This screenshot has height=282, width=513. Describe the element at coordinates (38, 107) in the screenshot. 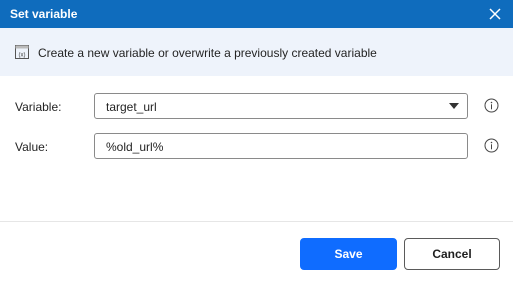

I see `variable-label: Variable:` at that location.